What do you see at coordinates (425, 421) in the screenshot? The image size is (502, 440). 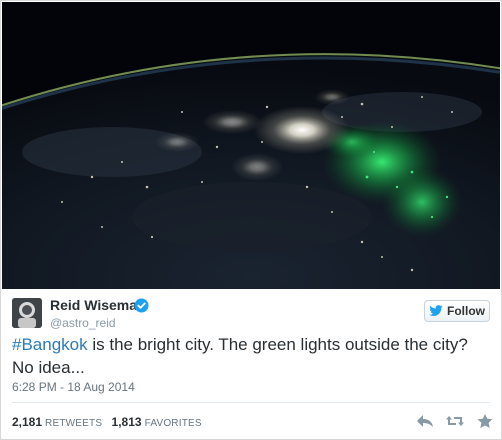 I see `reply-icon` at bounding box center [425, 421].